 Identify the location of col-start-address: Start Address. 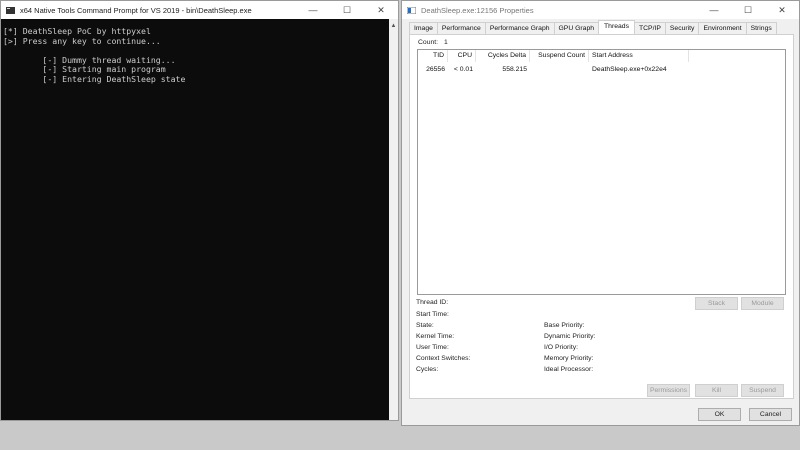
(639, 56).